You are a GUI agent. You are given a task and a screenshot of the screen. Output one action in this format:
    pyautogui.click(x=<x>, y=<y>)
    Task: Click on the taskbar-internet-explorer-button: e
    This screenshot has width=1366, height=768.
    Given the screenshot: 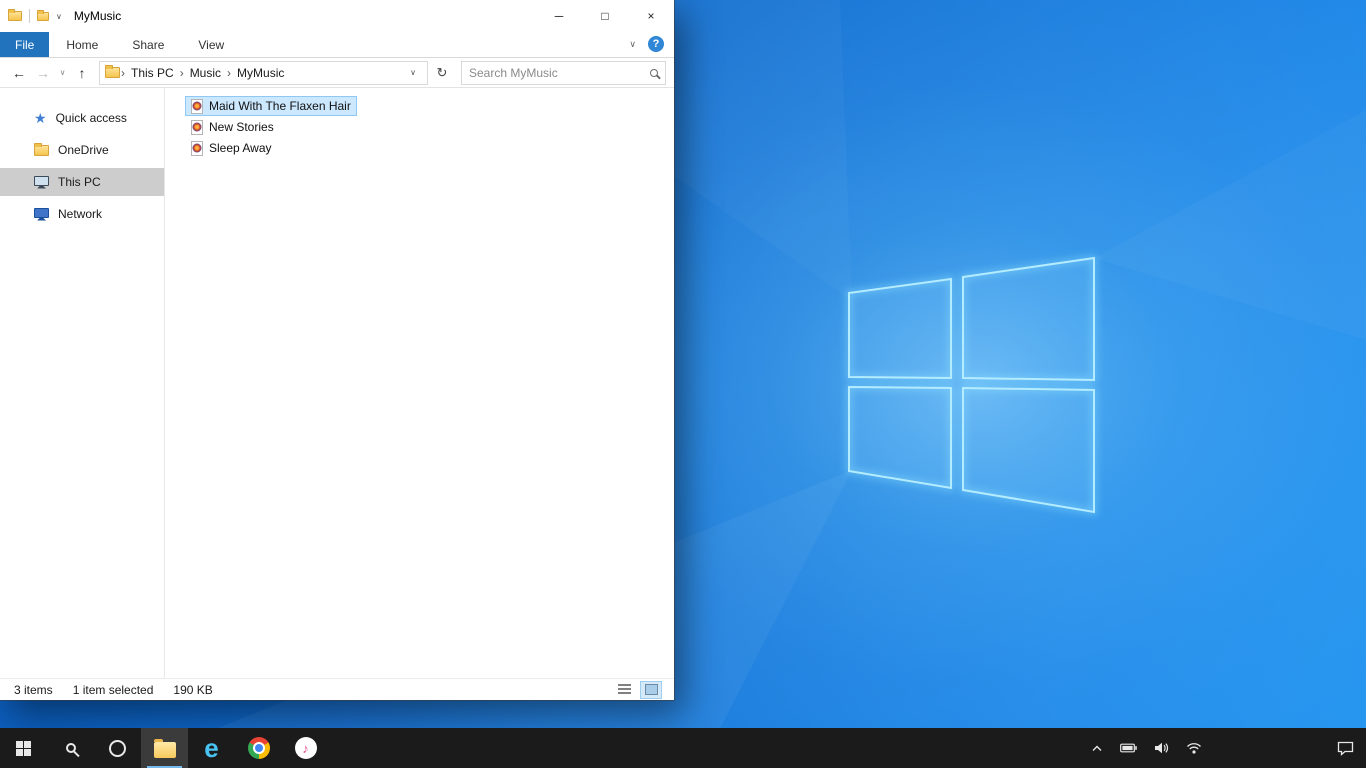 What is the action you would take?
    pyautogui.click(x=211, y=748)
    